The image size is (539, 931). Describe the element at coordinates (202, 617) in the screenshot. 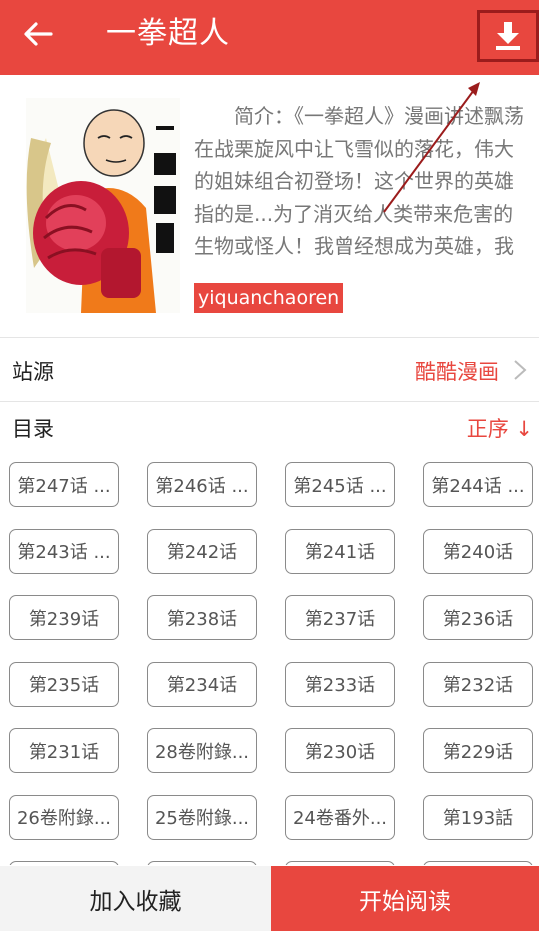

I see `chapter-button: 第238话` at that location.